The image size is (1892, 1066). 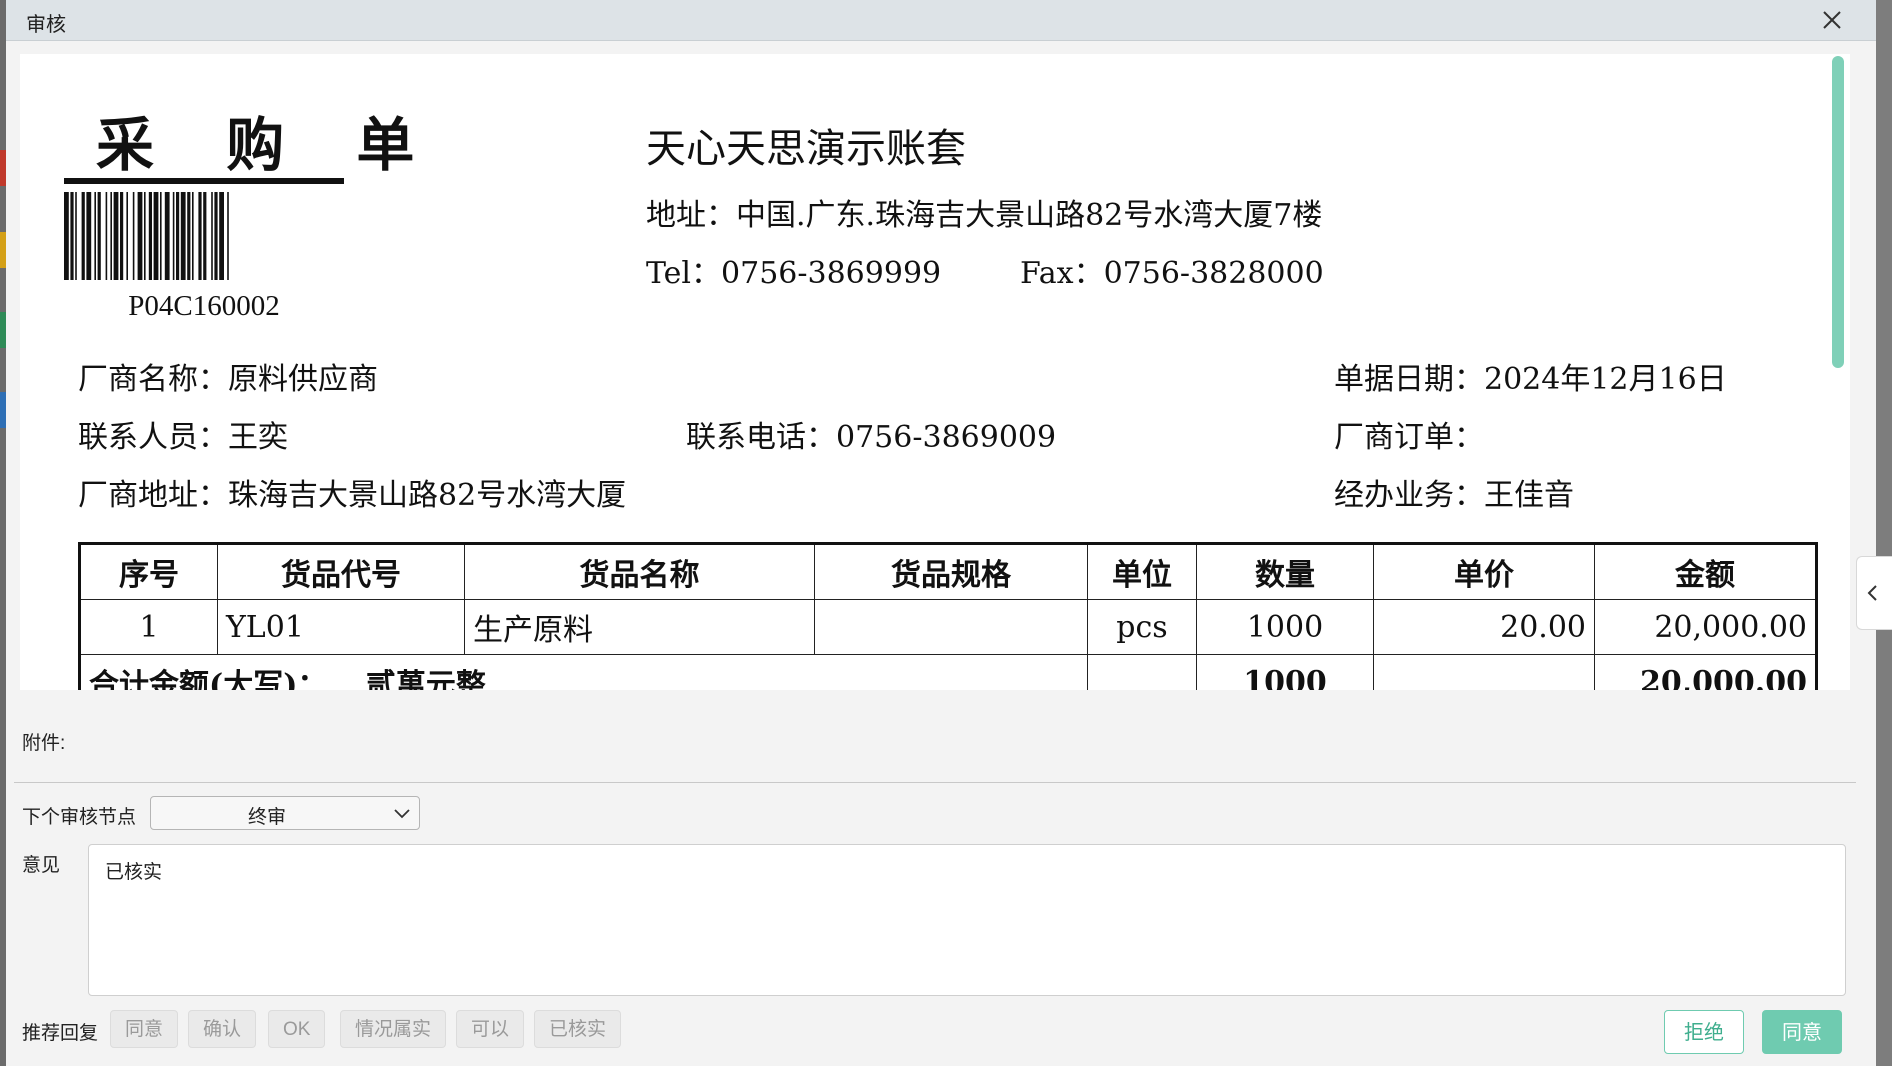 I want to click on attachment-label: 附件:, so click(x=44, y=743).